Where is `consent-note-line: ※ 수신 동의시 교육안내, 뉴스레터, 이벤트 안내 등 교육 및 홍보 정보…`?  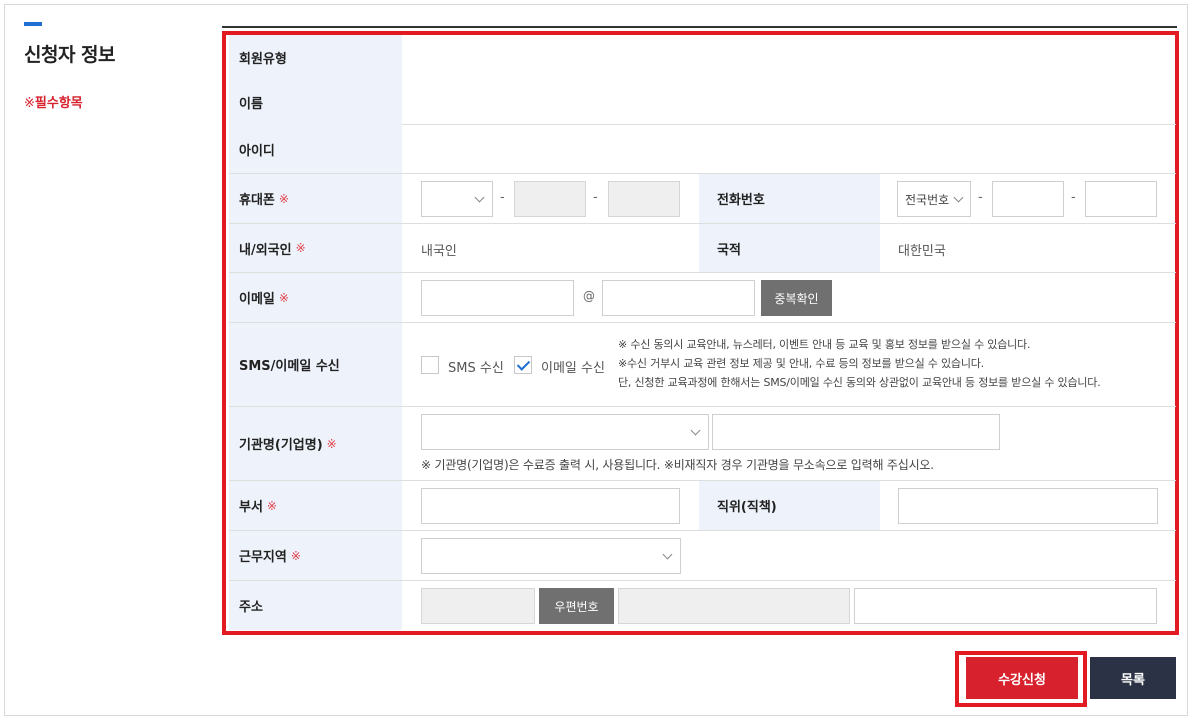
consent-note-line: ※ 수신 동의시 교육안내, 뉴스레터, 이벤트 안내 등 교육 및 홍보 정보… is located at coordinates (824, 344).